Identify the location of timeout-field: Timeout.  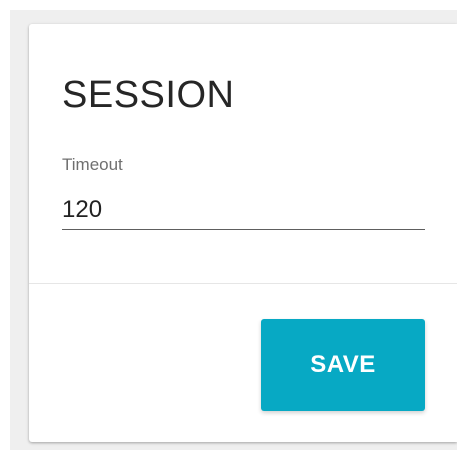
(243, 195).